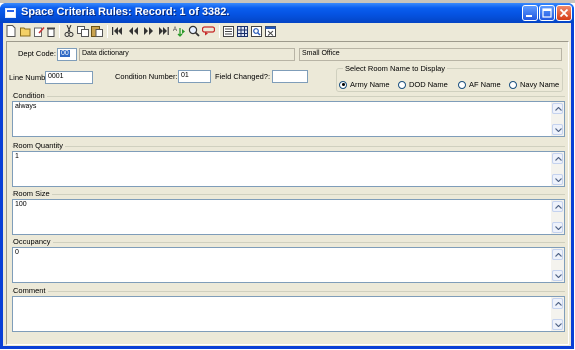 The width and height of the screenshot is (575, 350). What do you see at coordinates (288, 314) in the screenshot?
I see `comment-textarea` at bounding box center [288, 314].